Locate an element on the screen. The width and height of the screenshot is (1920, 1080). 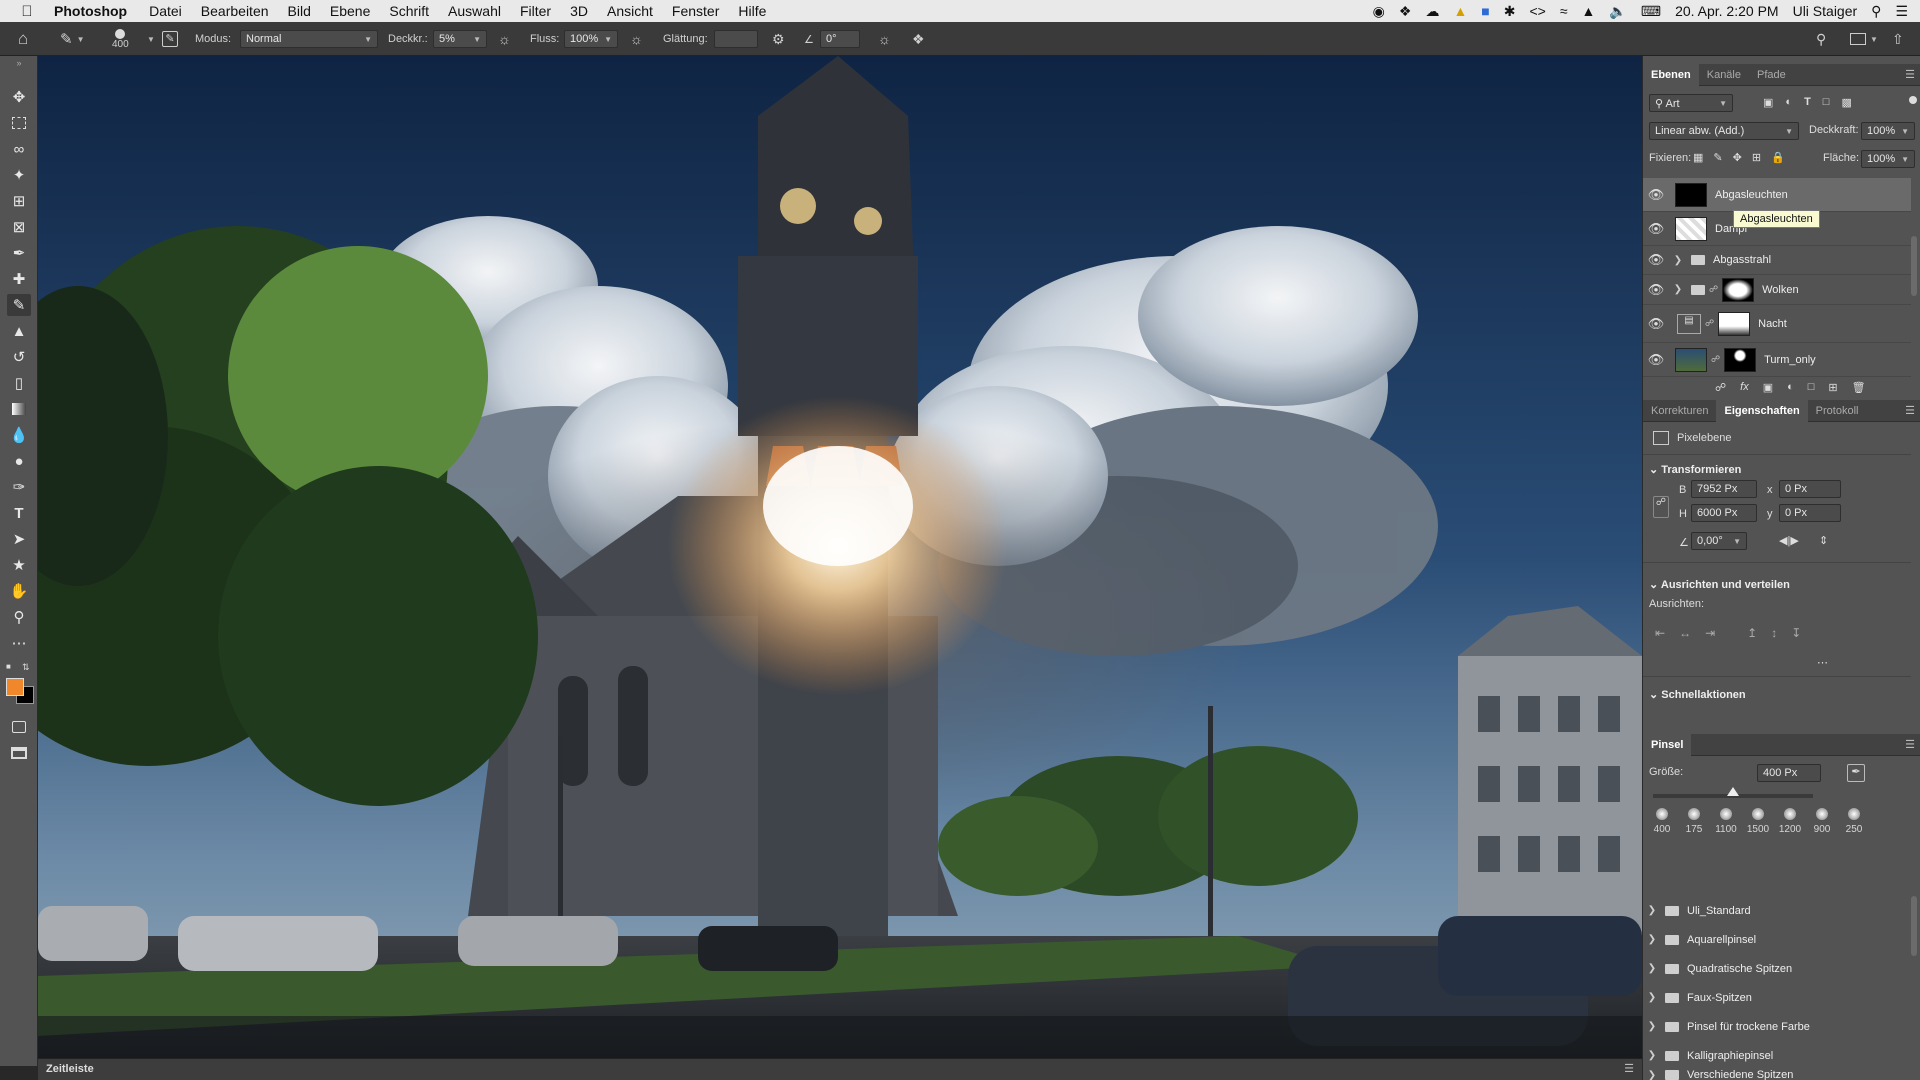
align-section-header: ⌄ Ausrichten und verteilen is located at coordinates (1719, 584).